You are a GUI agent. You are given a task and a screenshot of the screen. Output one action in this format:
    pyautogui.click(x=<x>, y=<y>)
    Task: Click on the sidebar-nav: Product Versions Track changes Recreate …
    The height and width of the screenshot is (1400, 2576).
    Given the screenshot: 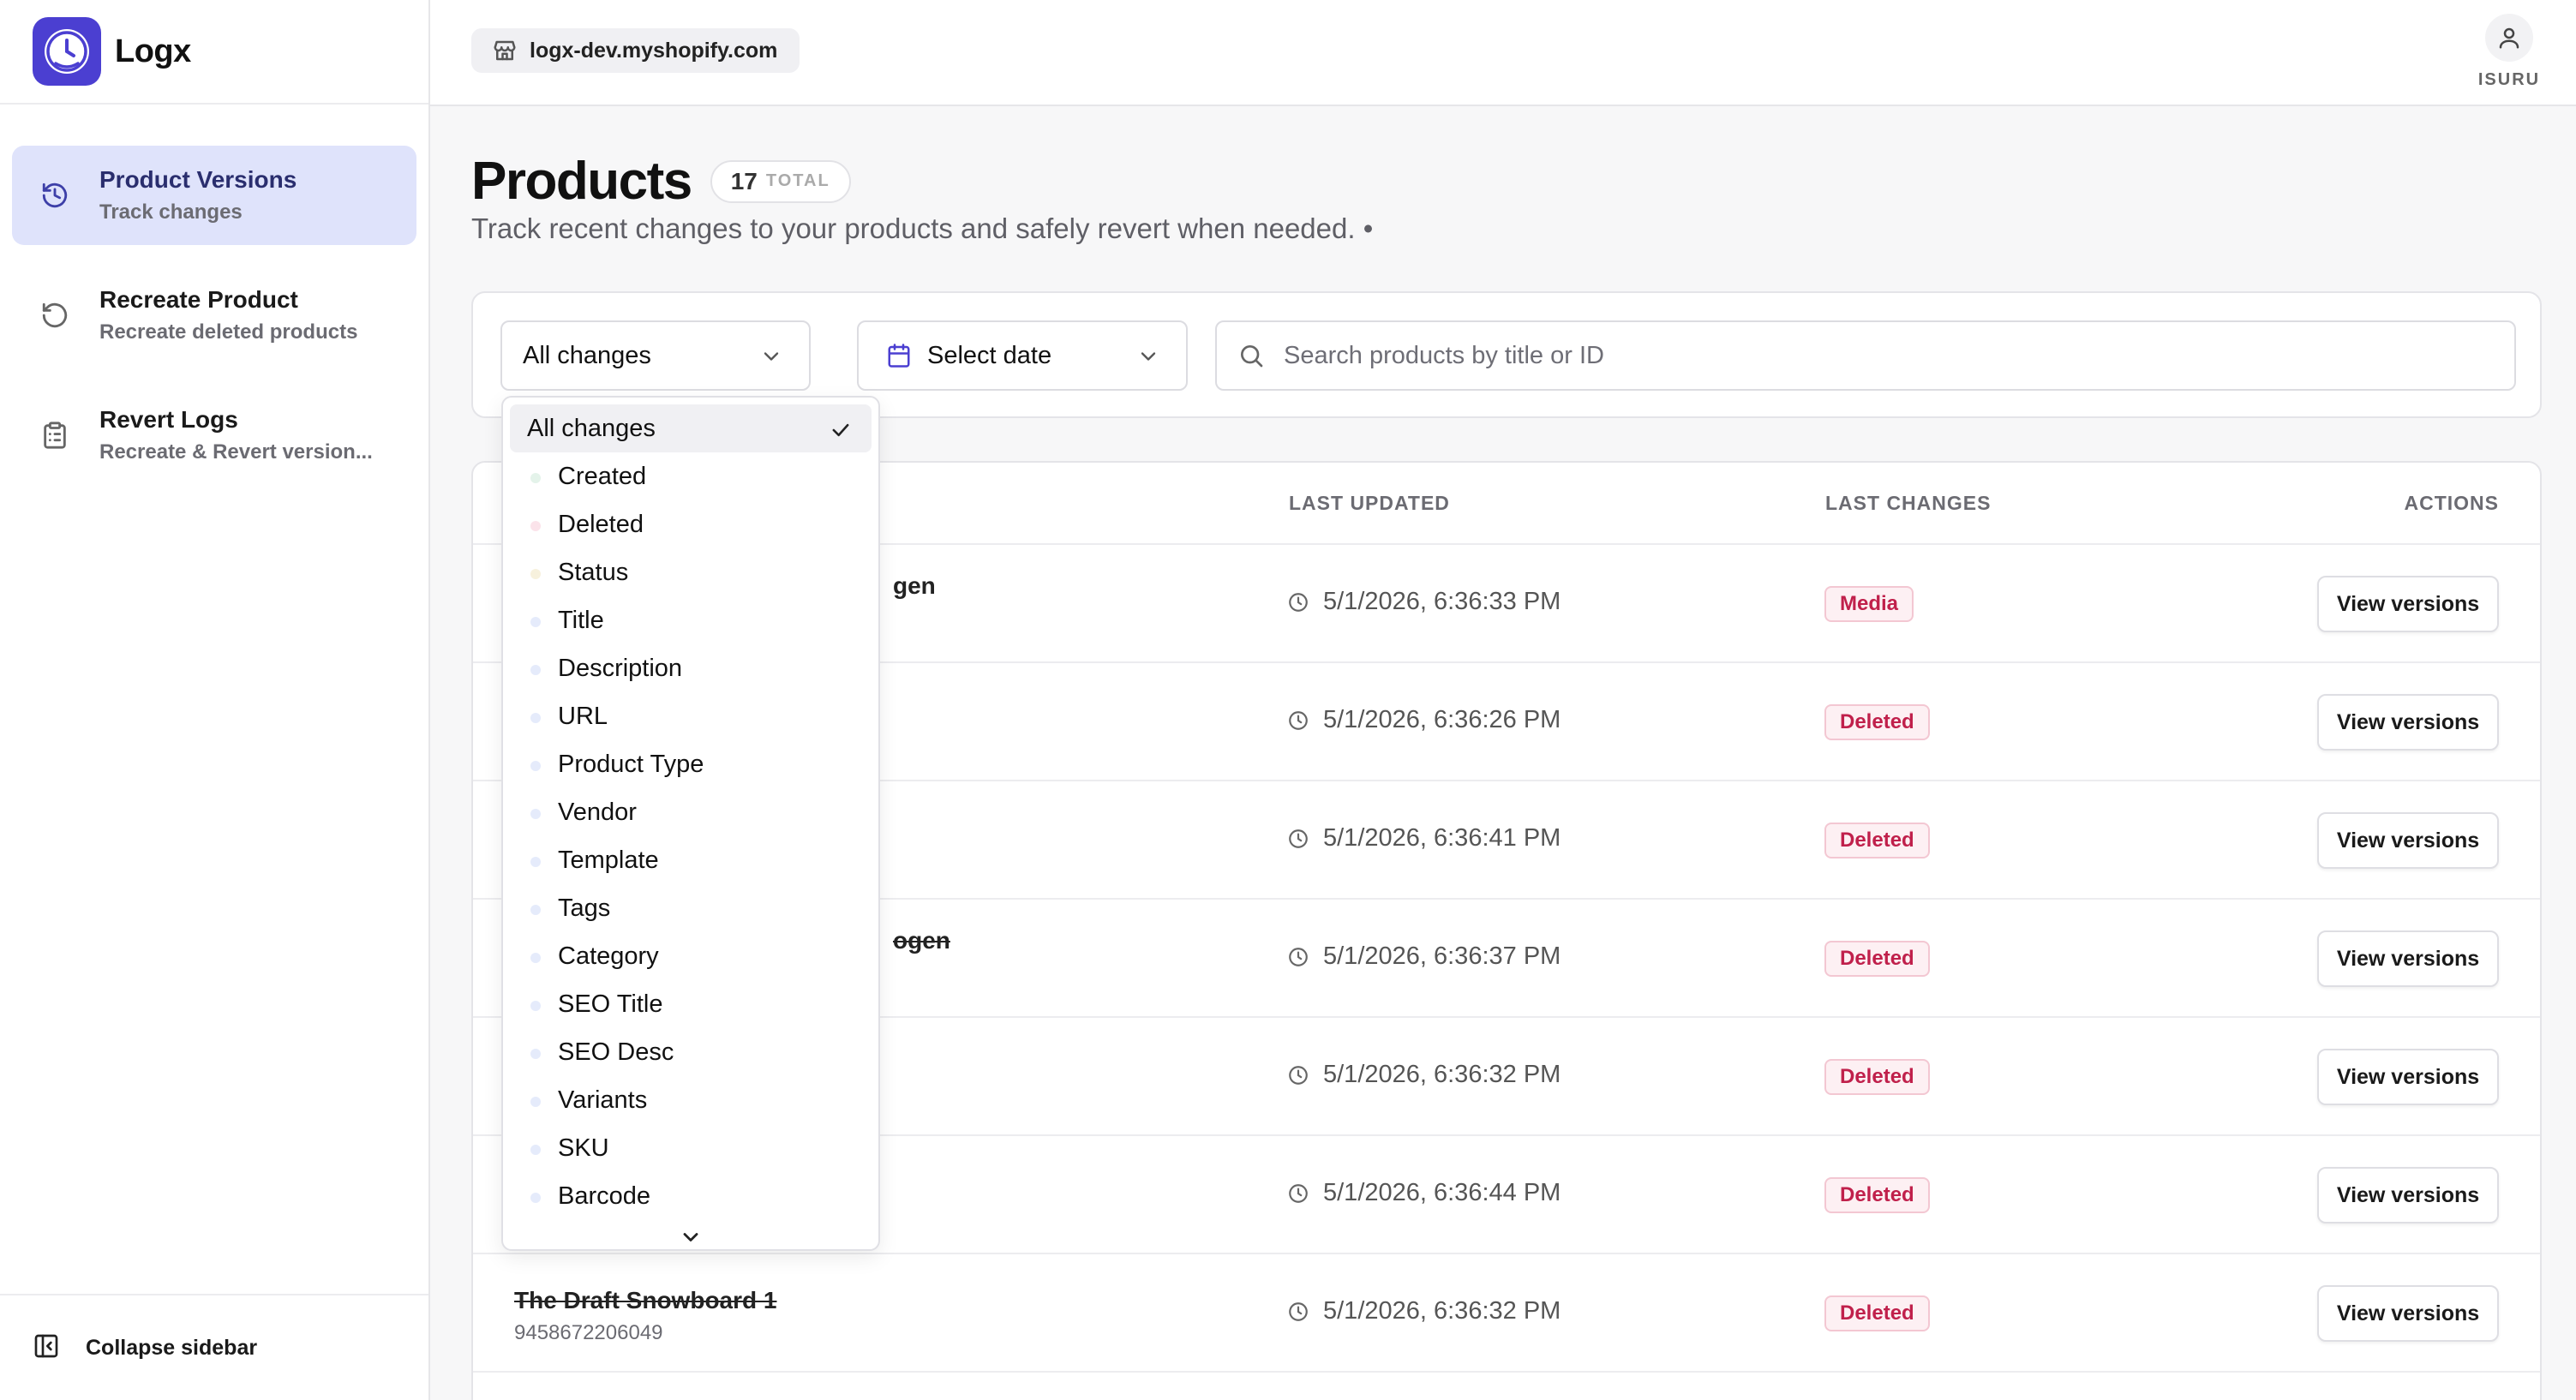 What is the action you would take?
    pyautogui.click(x=214, y=295)
    